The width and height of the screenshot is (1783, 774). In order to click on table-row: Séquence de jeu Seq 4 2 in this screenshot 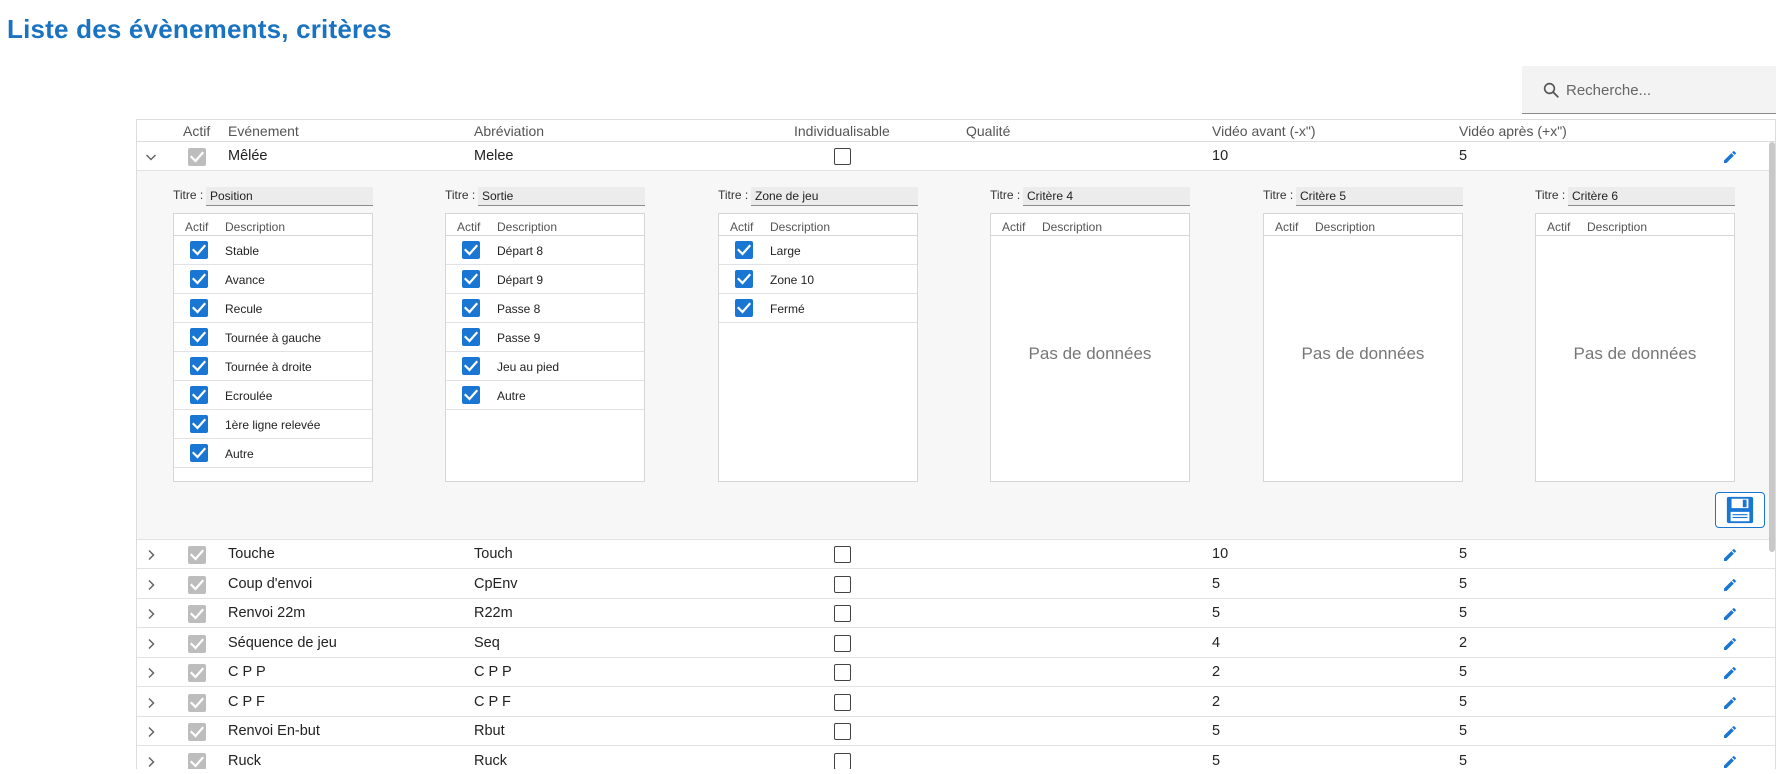, I will do `click(956, 643)`.